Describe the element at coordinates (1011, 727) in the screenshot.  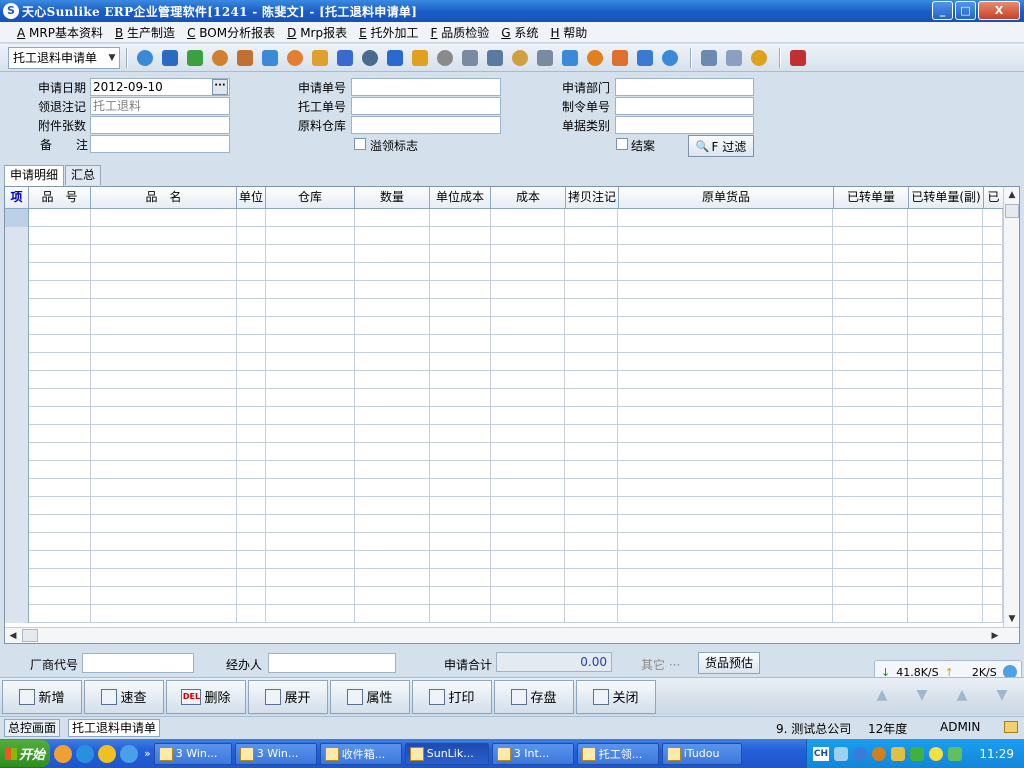
I see `mail-icon` at that location.